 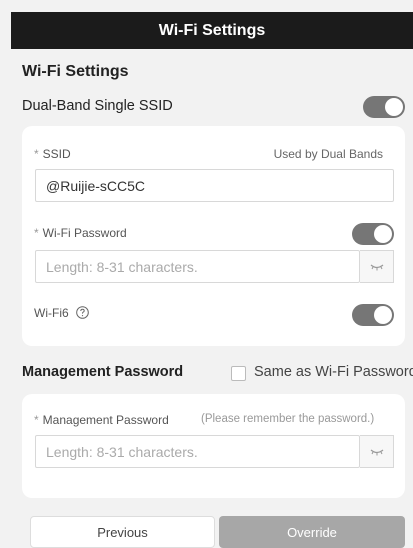 What do you see at coordinates (96, 185) in the screenshot?
I see `ssid-value: @Ruijie-sCC5C` at bounding box center [96, 185].